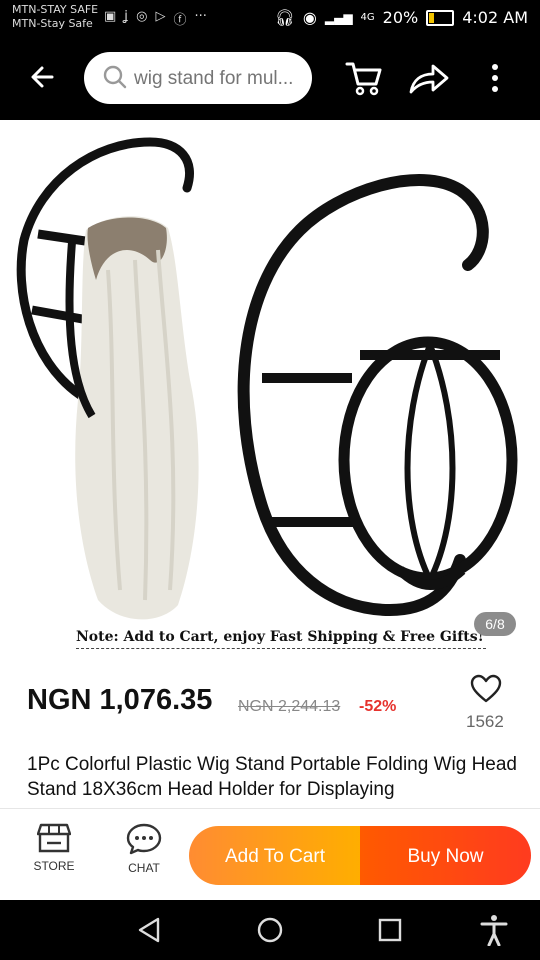 This screenshot has height=960, width=540. I want to click on signal-icon: ▂▄▆, so click(338, 17).